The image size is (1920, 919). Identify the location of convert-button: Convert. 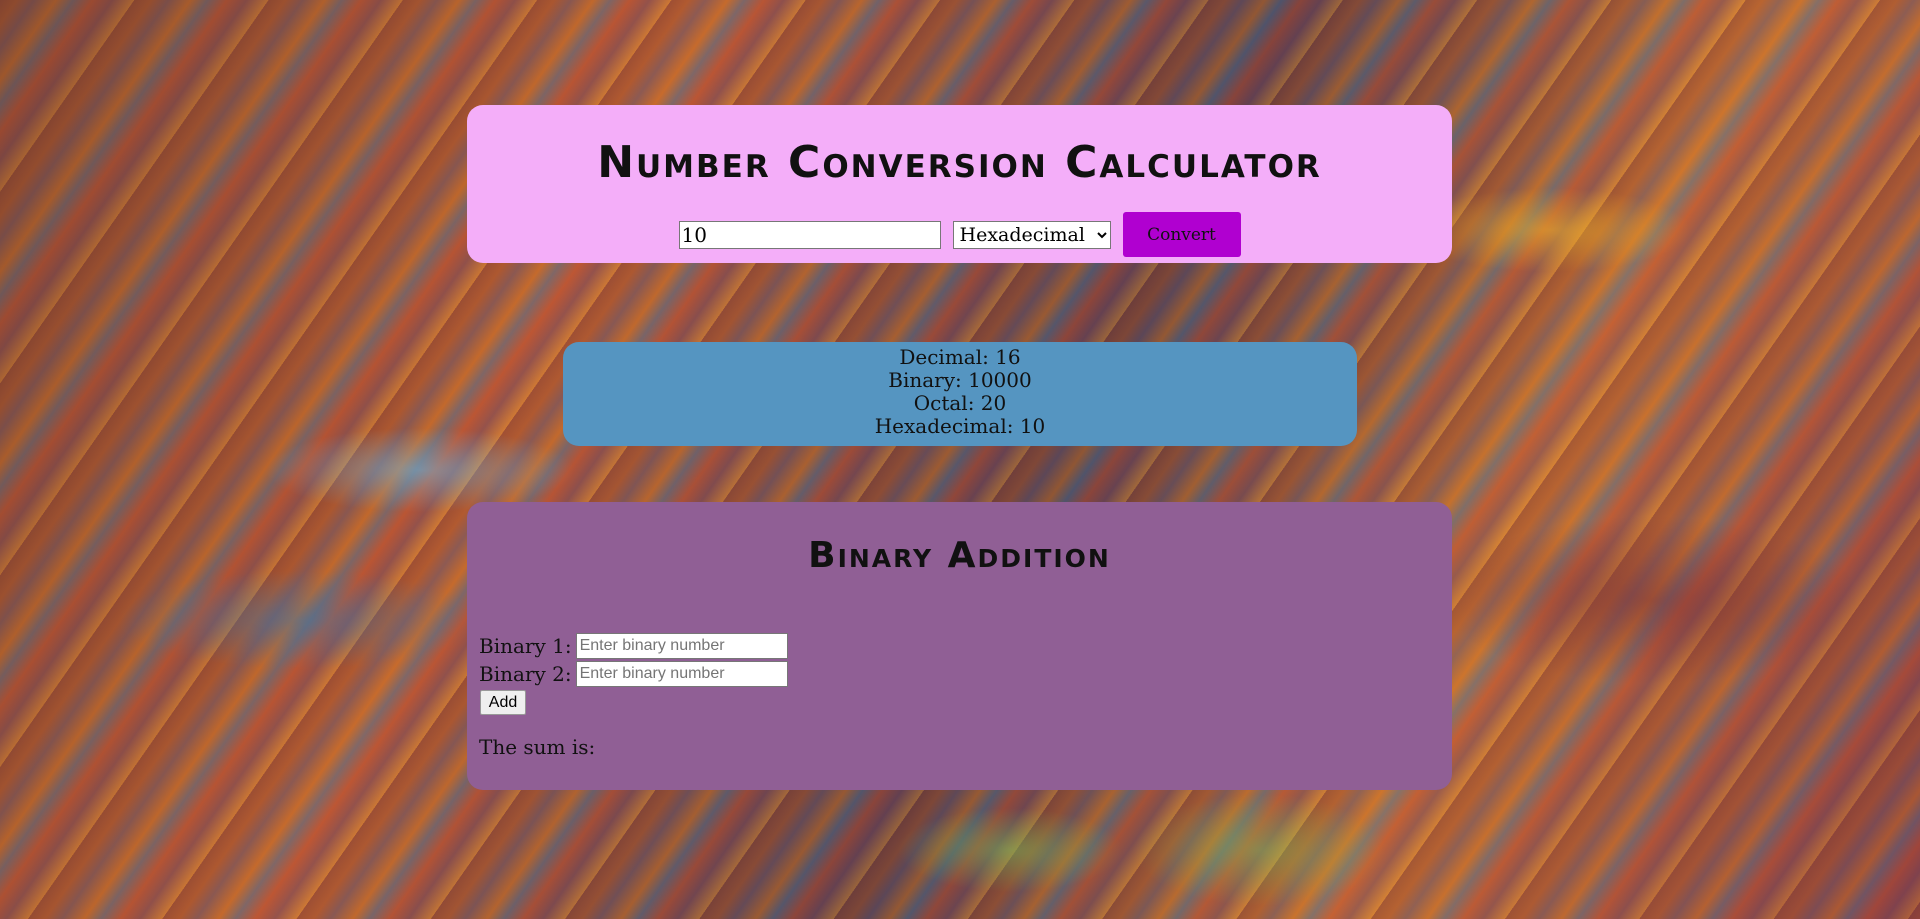
(1181, 234).